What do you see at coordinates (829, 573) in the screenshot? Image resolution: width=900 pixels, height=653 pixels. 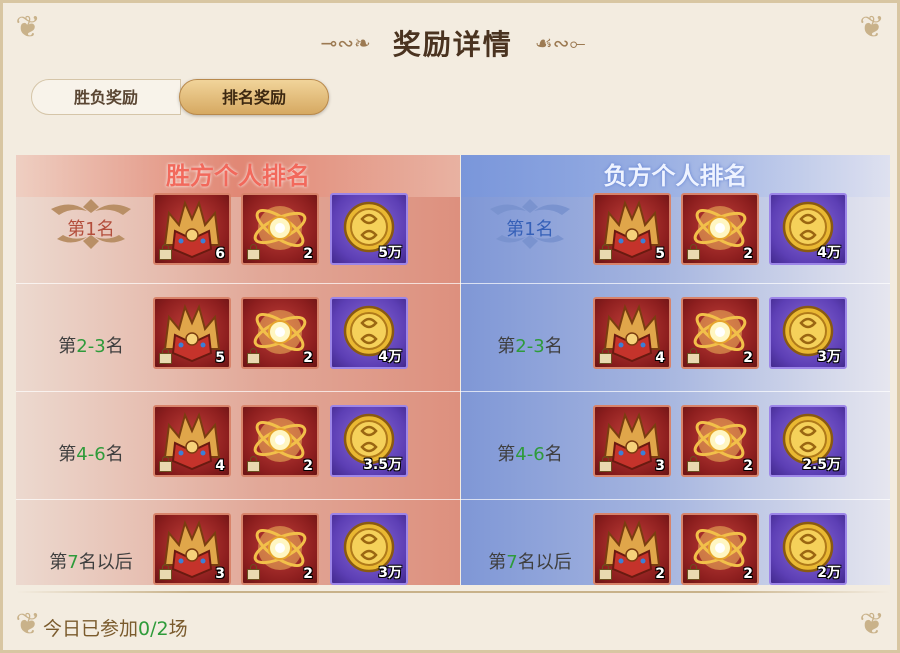 I see `item-count: 2万` at bounding box center [829, 573].